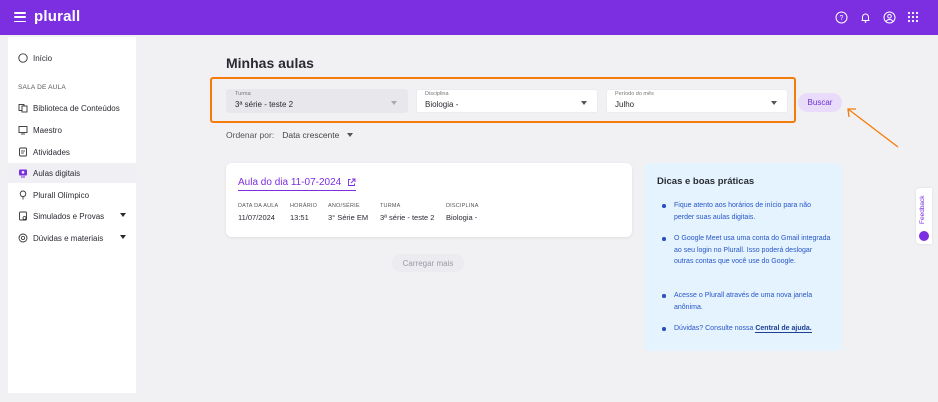  What do you see at coordinates (43, 58) in the screenshot?
I see `sidebar-item-label: Início` at bounding box center [43, 58].